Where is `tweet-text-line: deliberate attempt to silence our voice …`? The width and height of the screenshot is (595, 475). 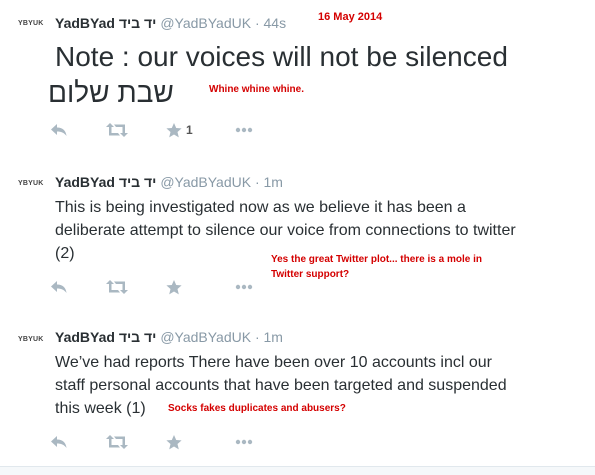
tweet-text-line: deliberate attempt to silence our voice … is located at coordinates (285, 230).